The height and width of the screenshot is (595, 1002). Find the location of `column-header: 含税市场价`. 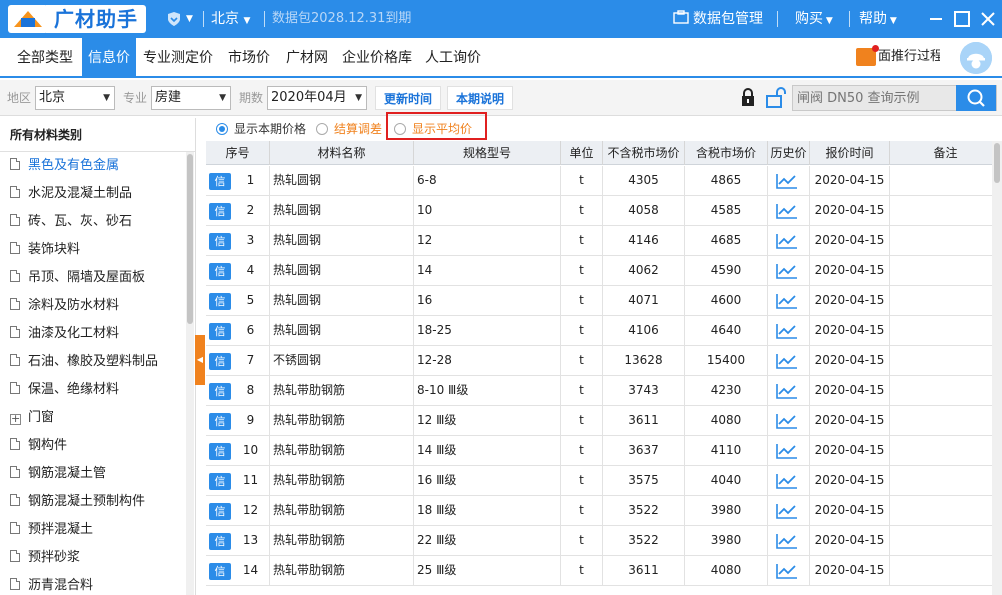

column-header: 含税市场价 is located at coordinates (726, 153).